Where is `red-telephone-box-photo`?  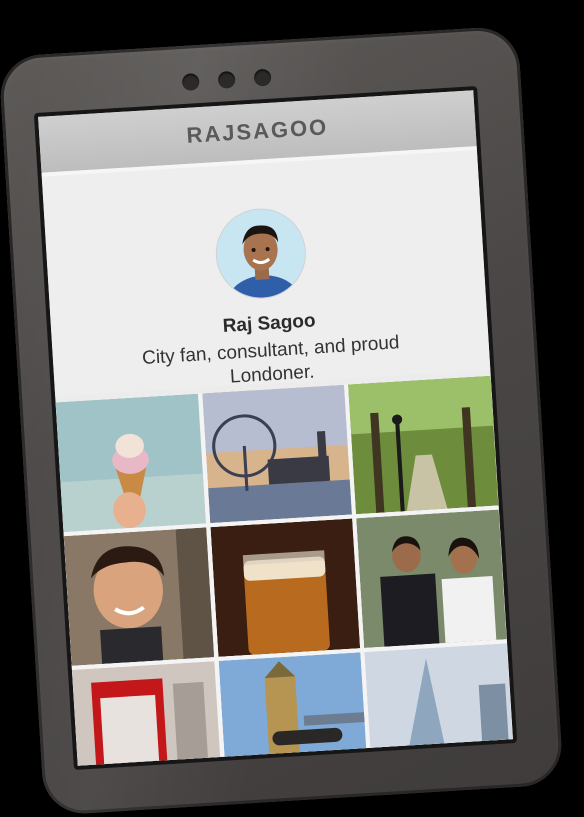
red-telephone-box-photo is located at coordinates (147, 715).